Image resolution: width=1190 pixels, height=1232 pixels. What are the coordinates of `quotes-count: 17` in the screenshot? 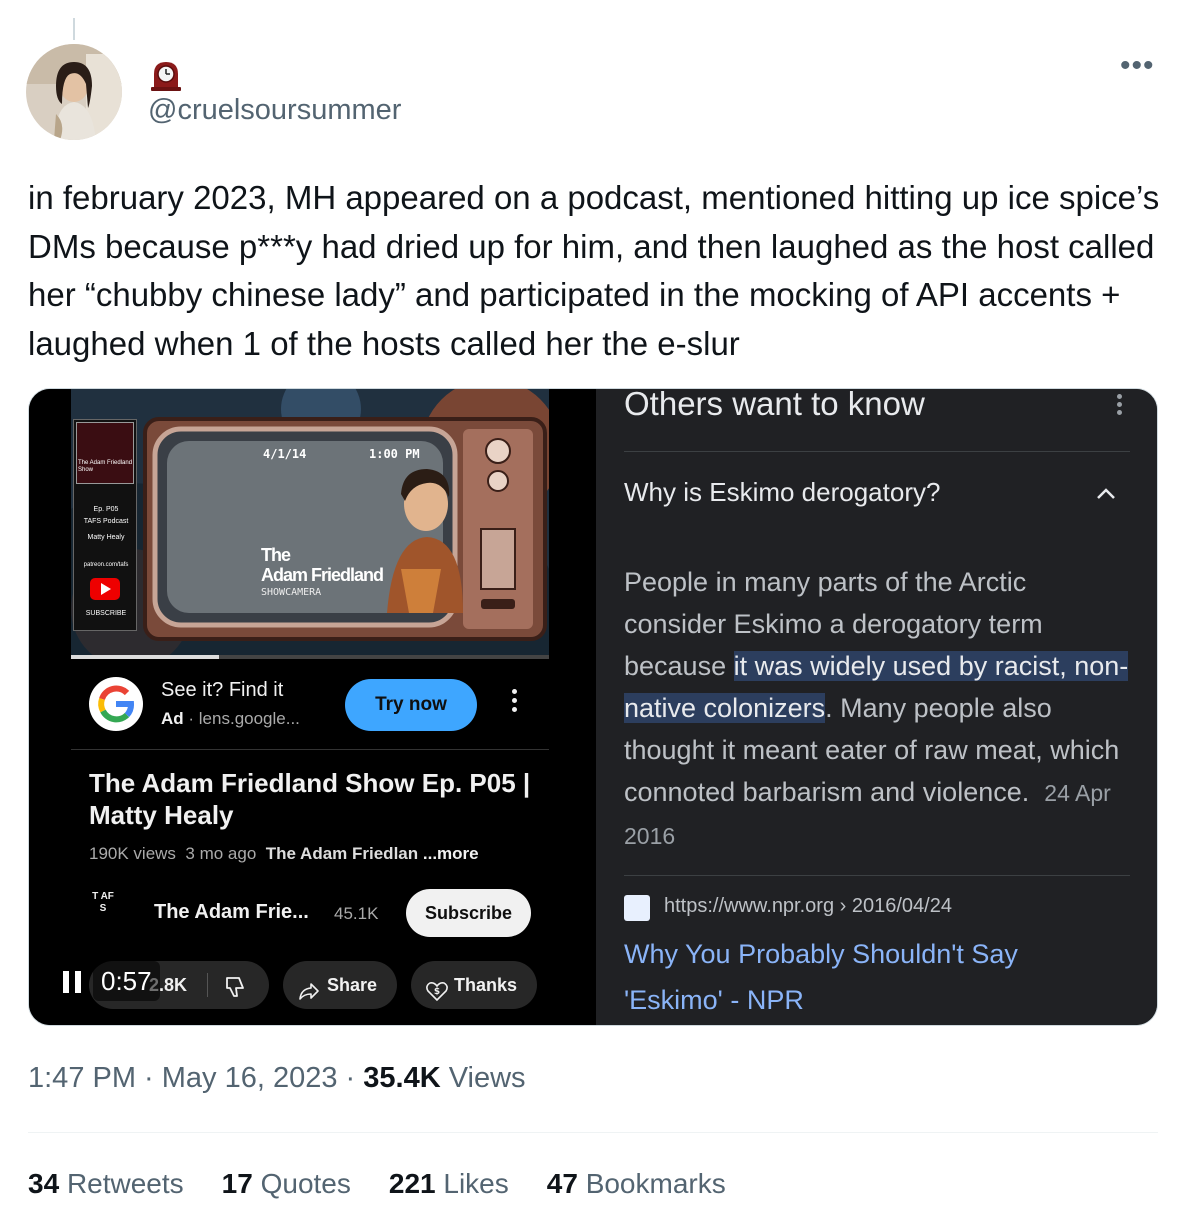 It's located at (237, 1183).